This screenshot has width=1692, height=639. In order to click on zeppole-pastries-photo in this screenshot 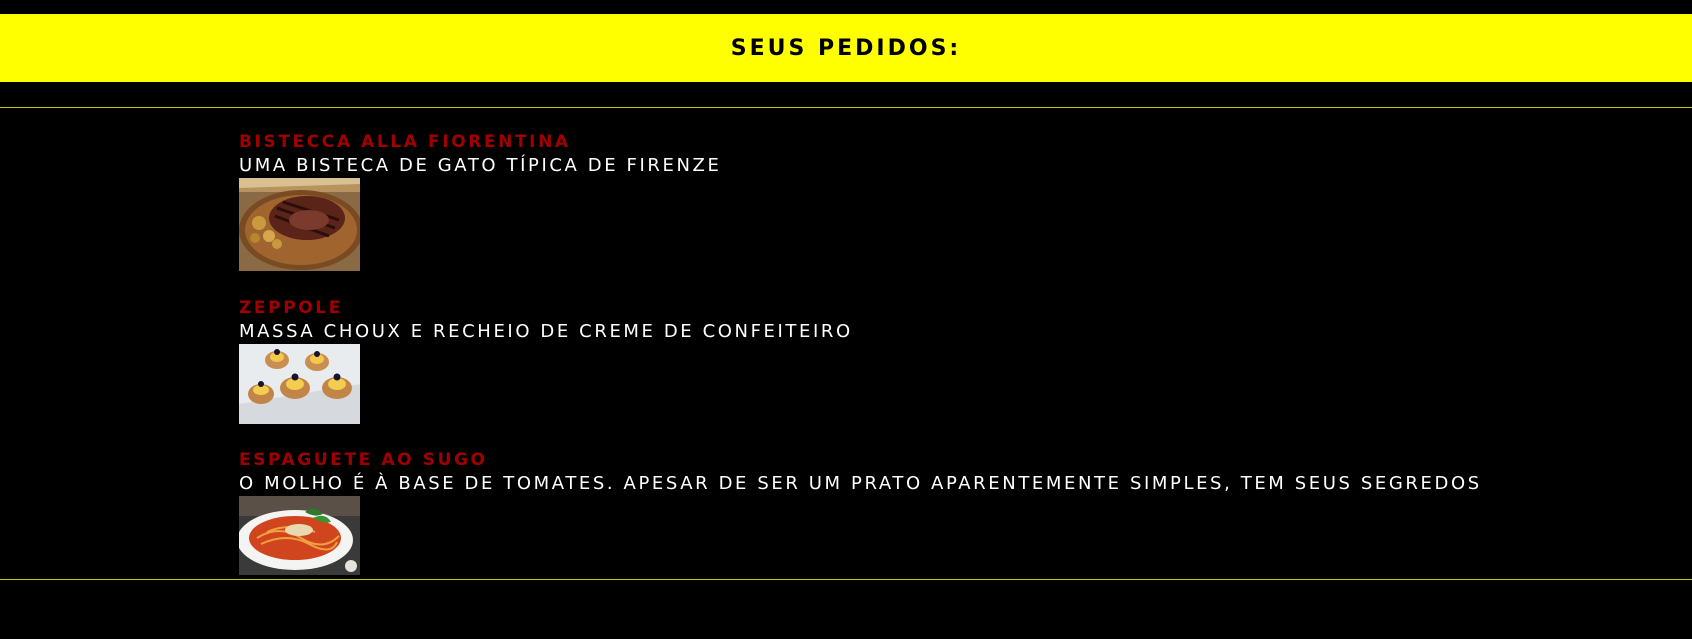, I will do `click(299, 384)`.